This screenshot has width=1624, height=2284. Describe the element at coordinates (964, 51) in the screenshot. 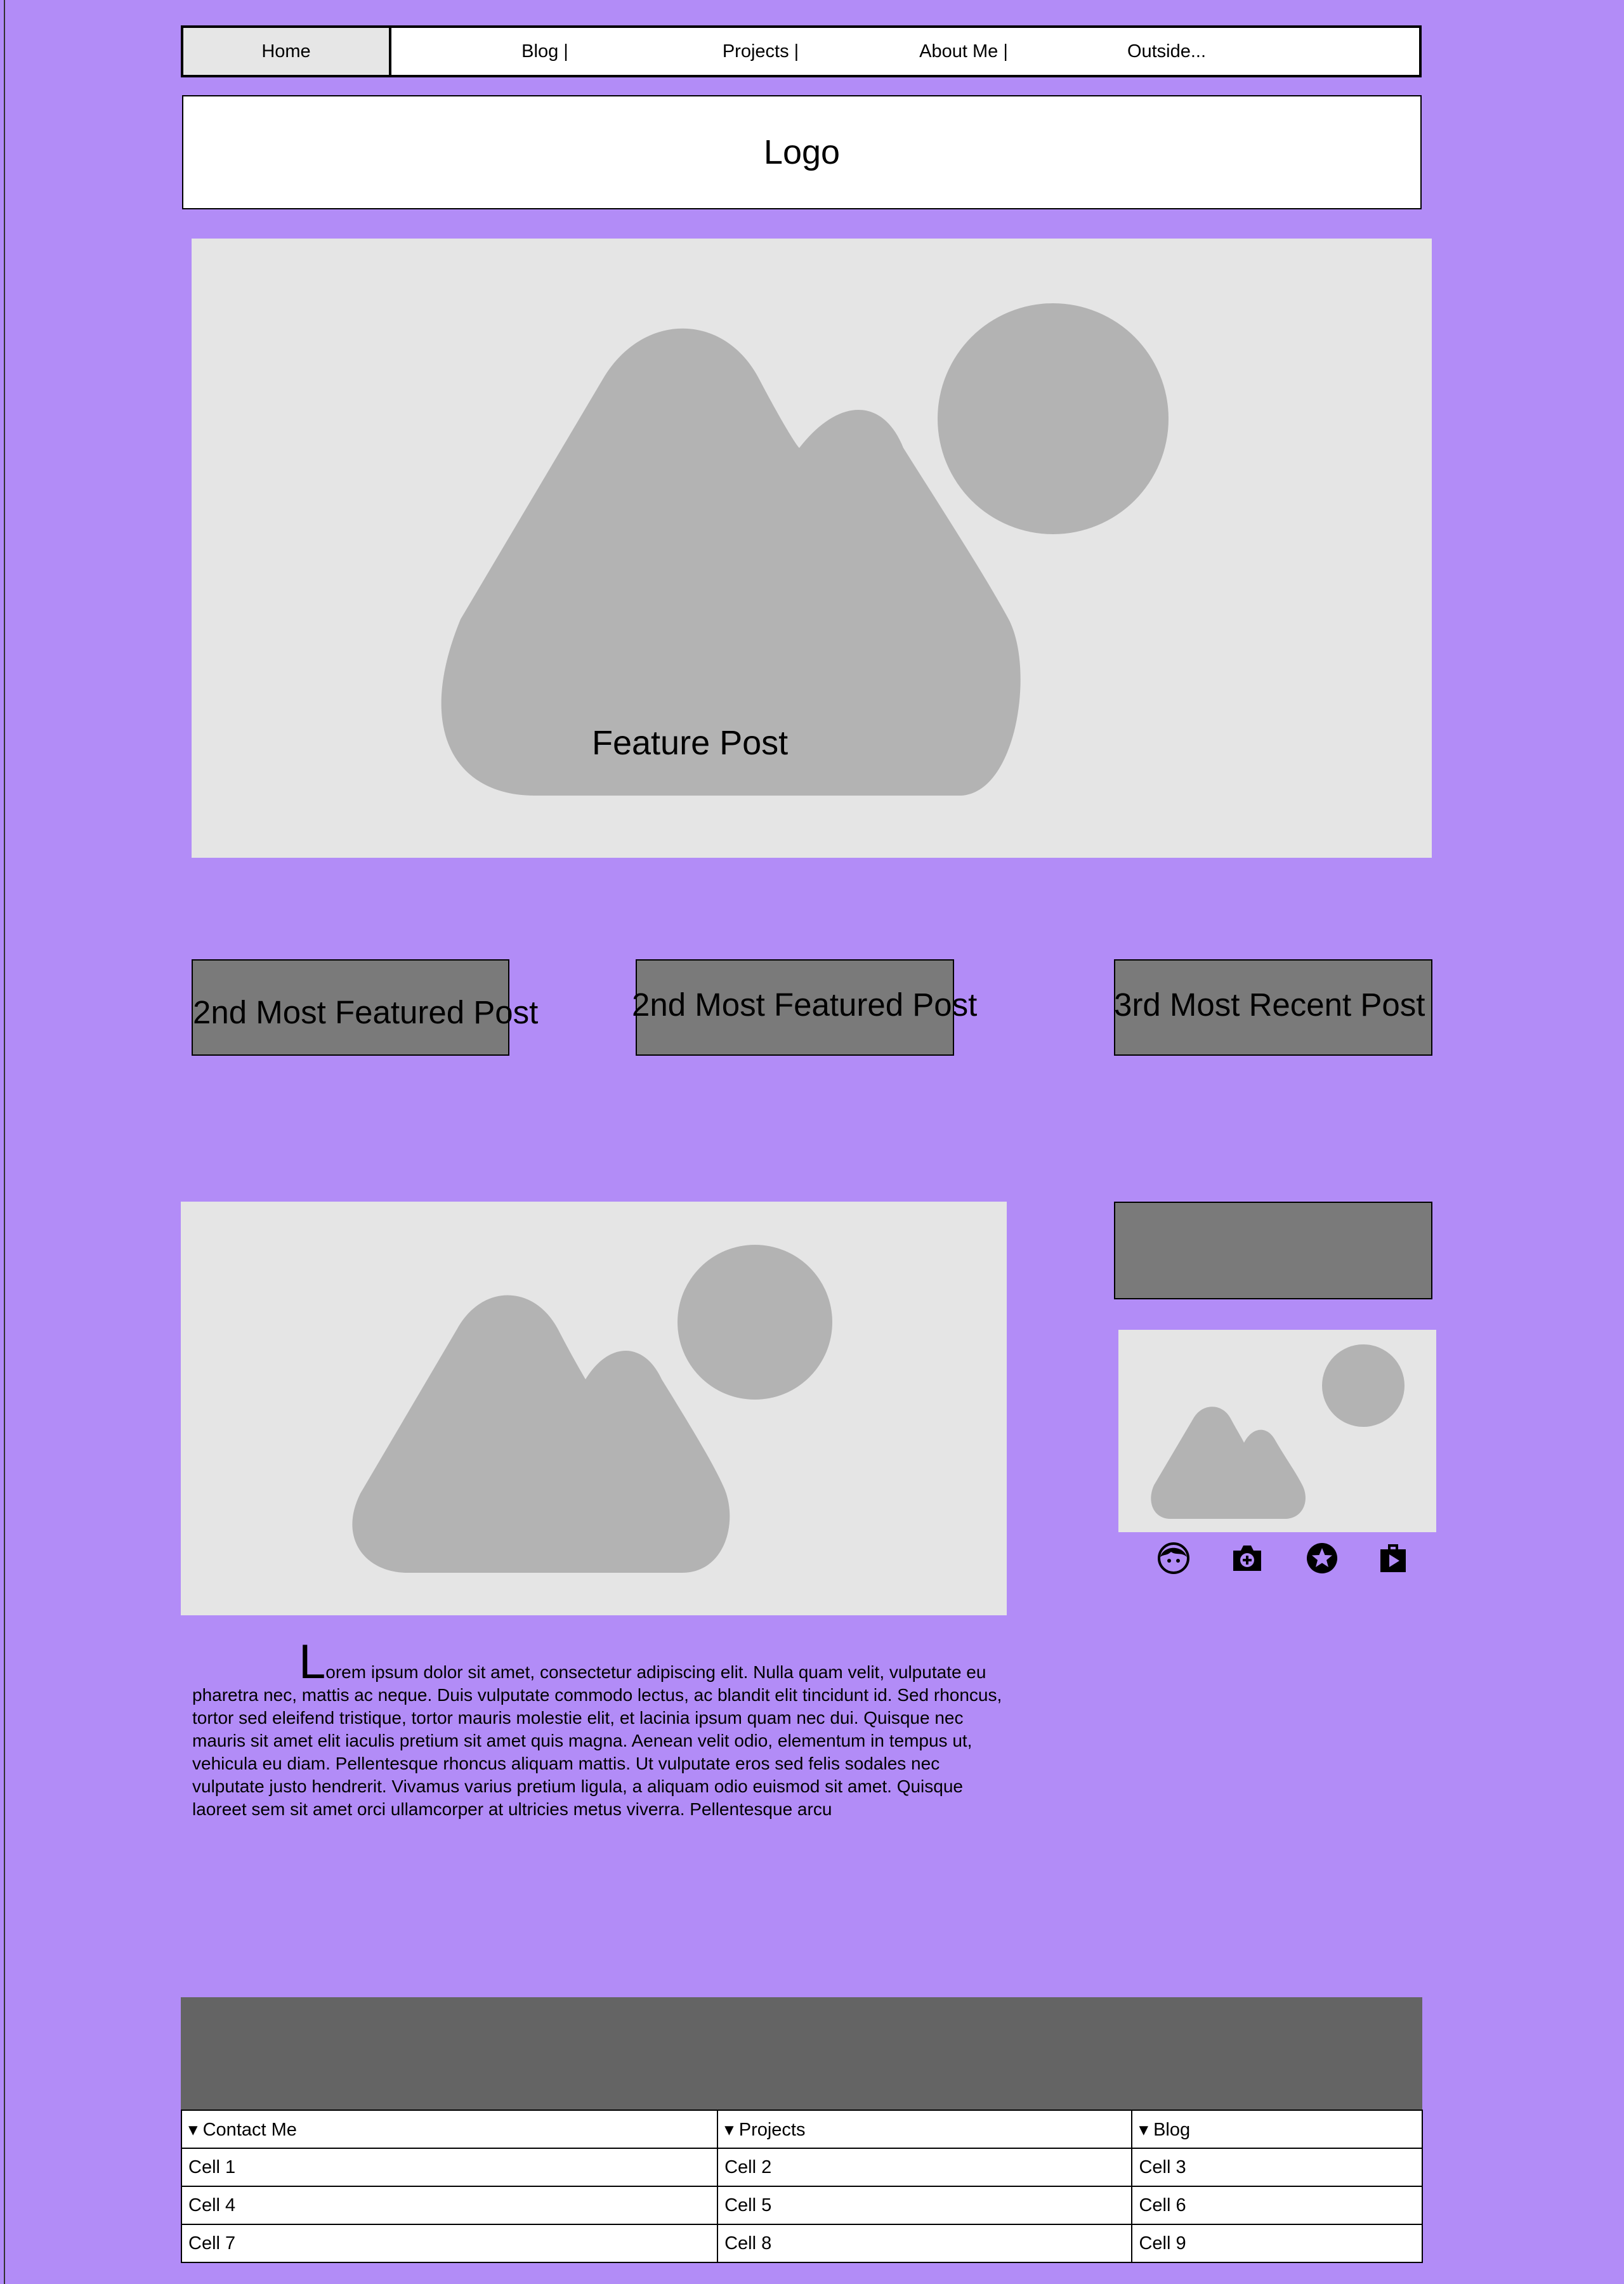

I see `nav-item-about-me: About Me |` at that location.